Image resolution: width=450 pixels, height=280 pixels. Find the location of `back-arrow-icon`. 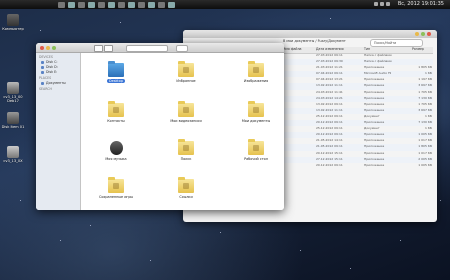

back-arrow-icon is located at coordinates (98, 48).